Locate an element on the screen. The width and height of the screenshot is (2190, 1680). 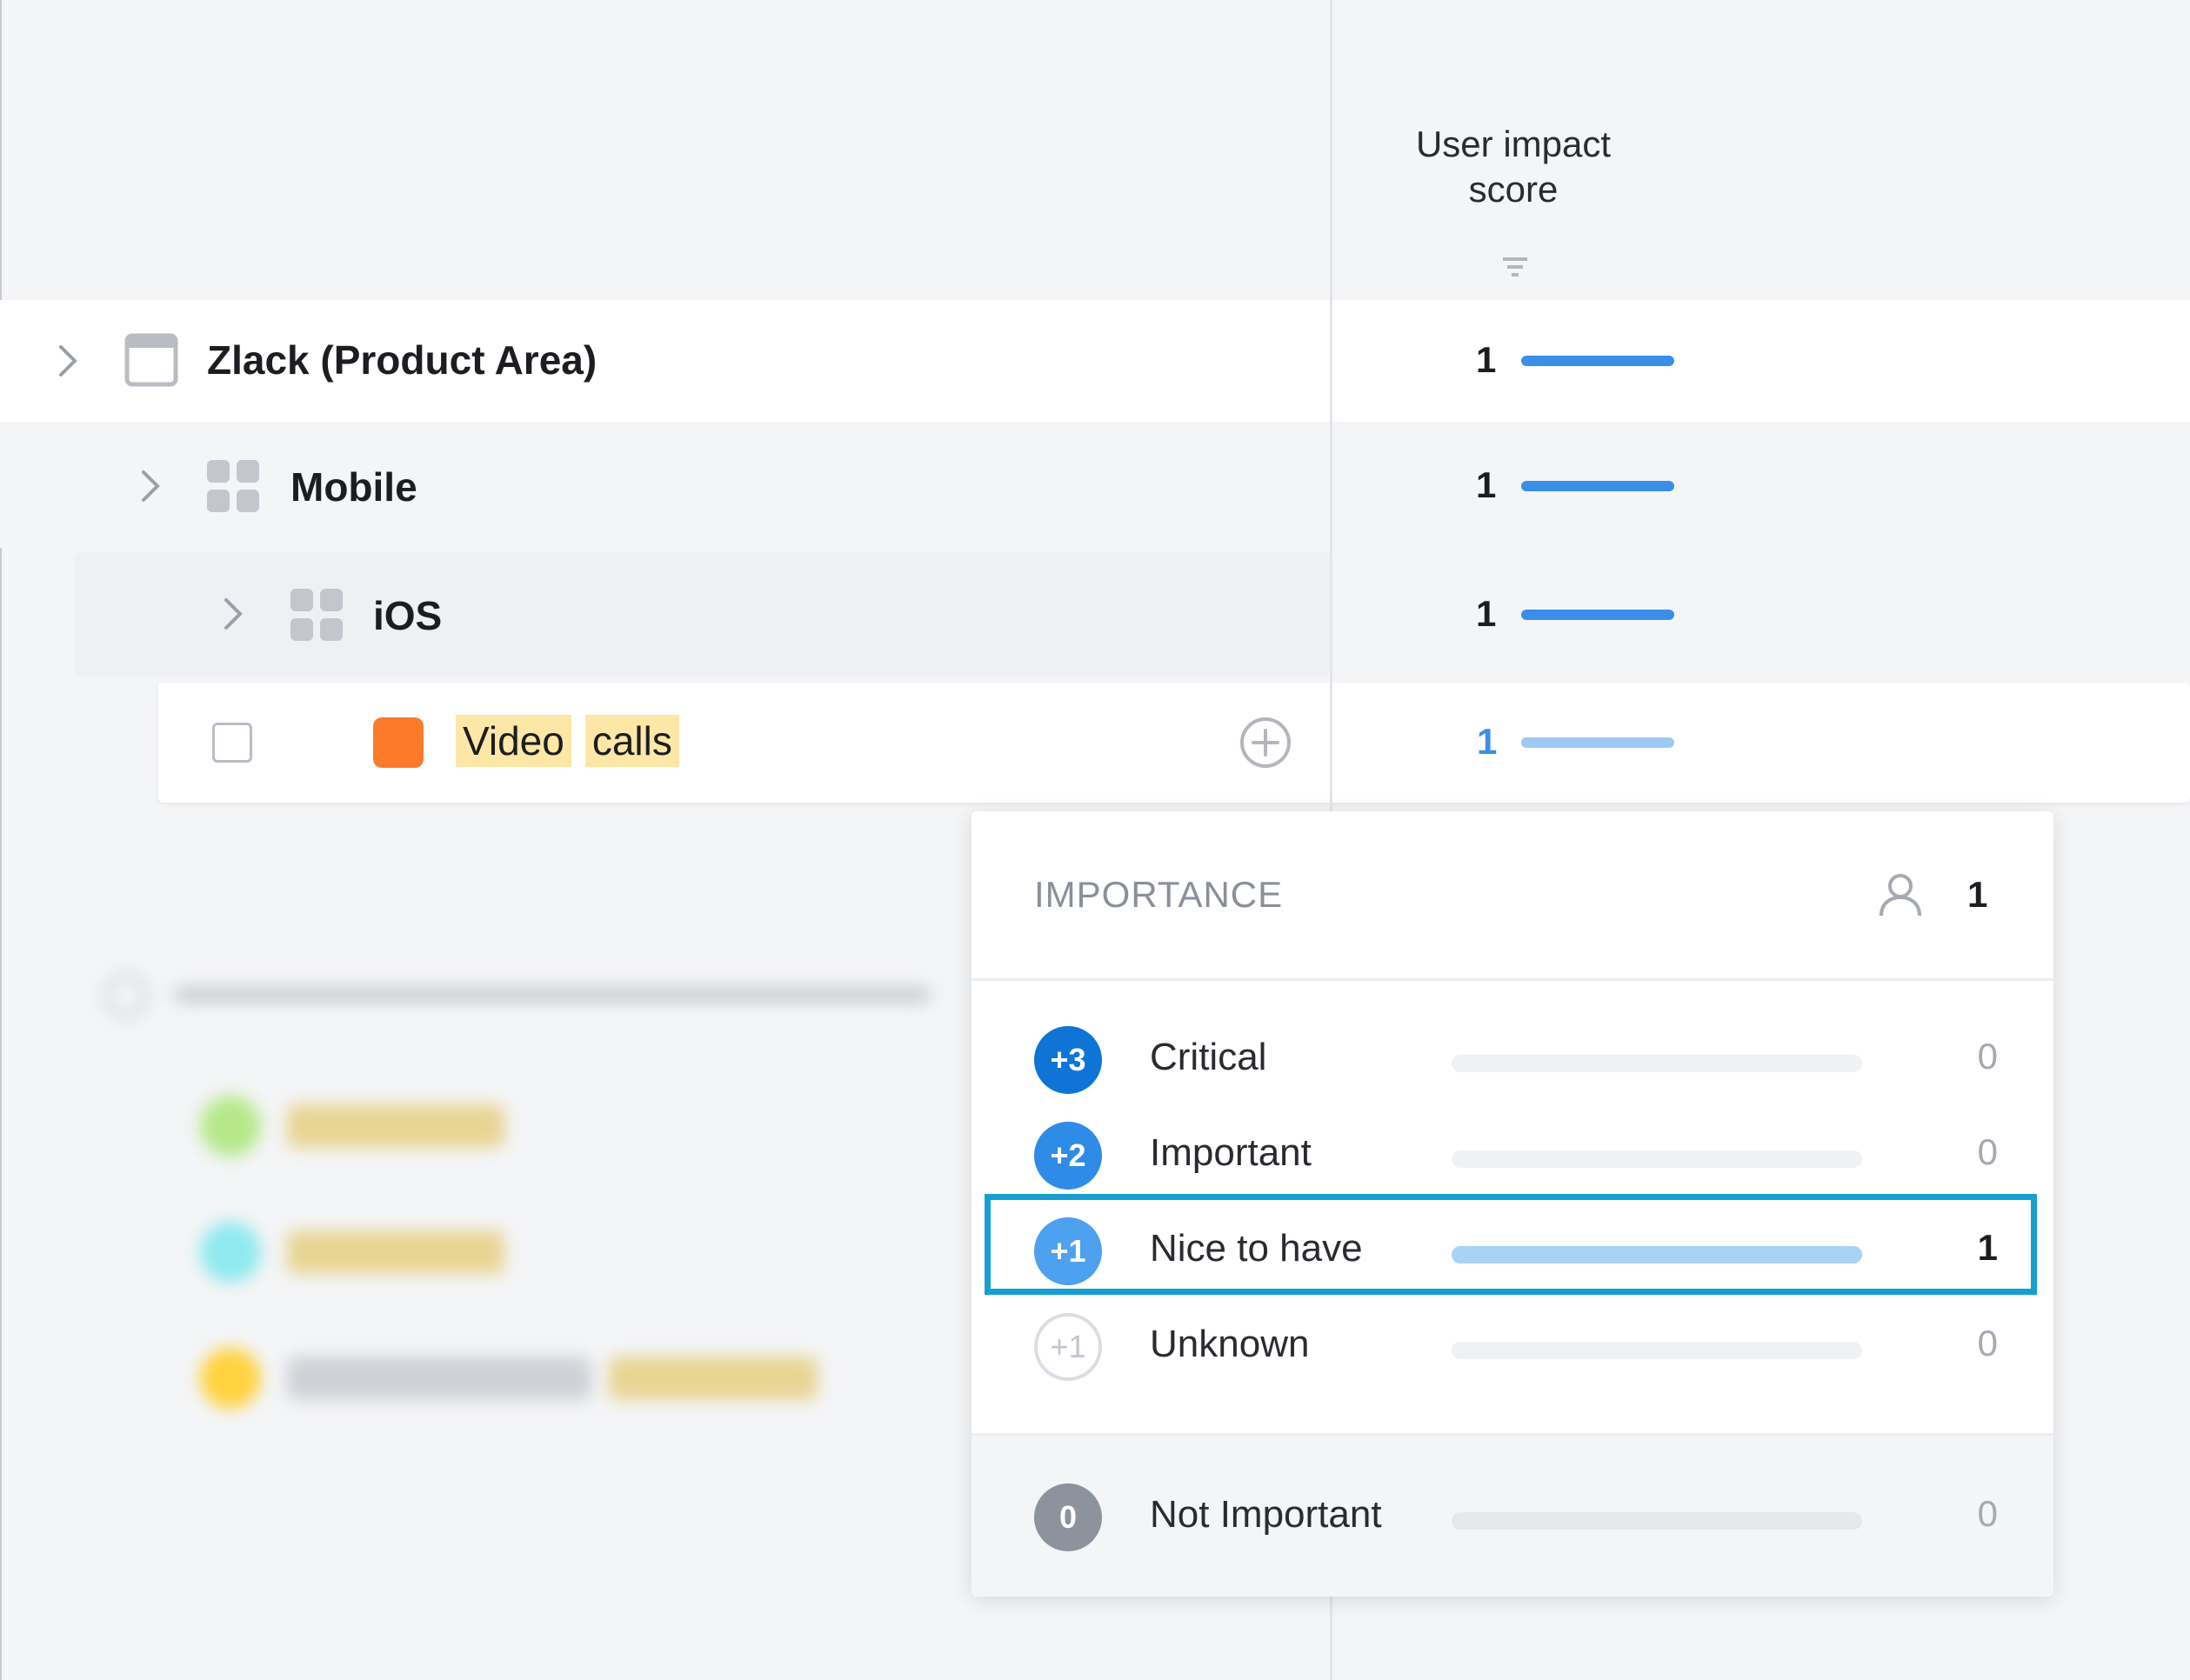
importance-label: Critical is located at coordinates (1208, 1057).